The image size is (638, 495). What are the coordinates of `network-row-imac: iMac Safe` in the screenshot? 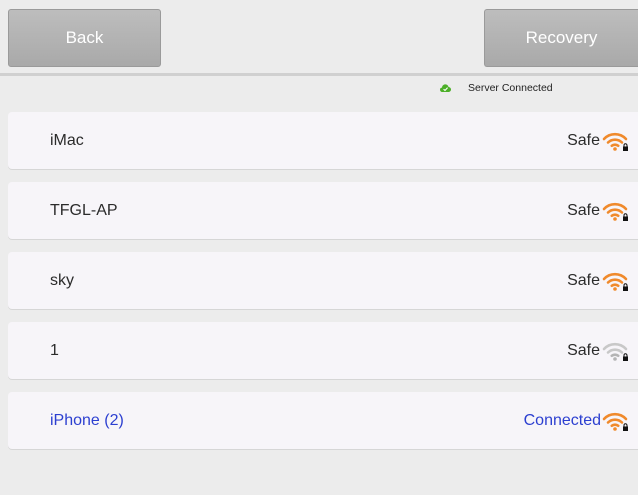 It's located at (323, 140).